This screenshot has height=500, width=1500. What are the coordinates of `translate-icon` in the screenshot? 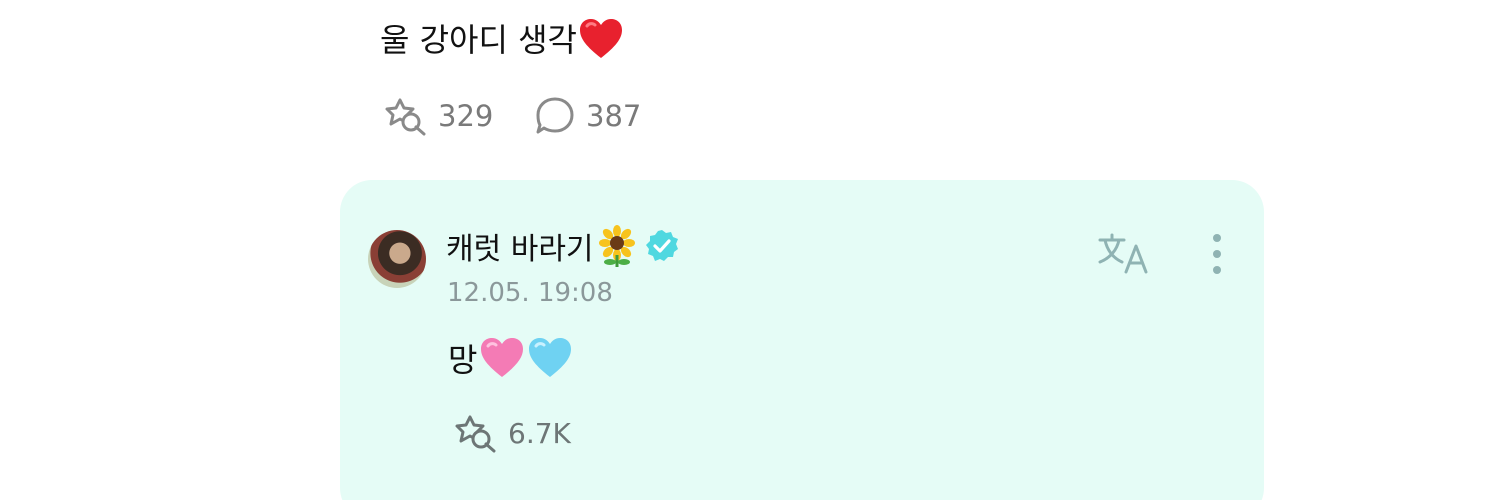 It's located at (1123, 253).